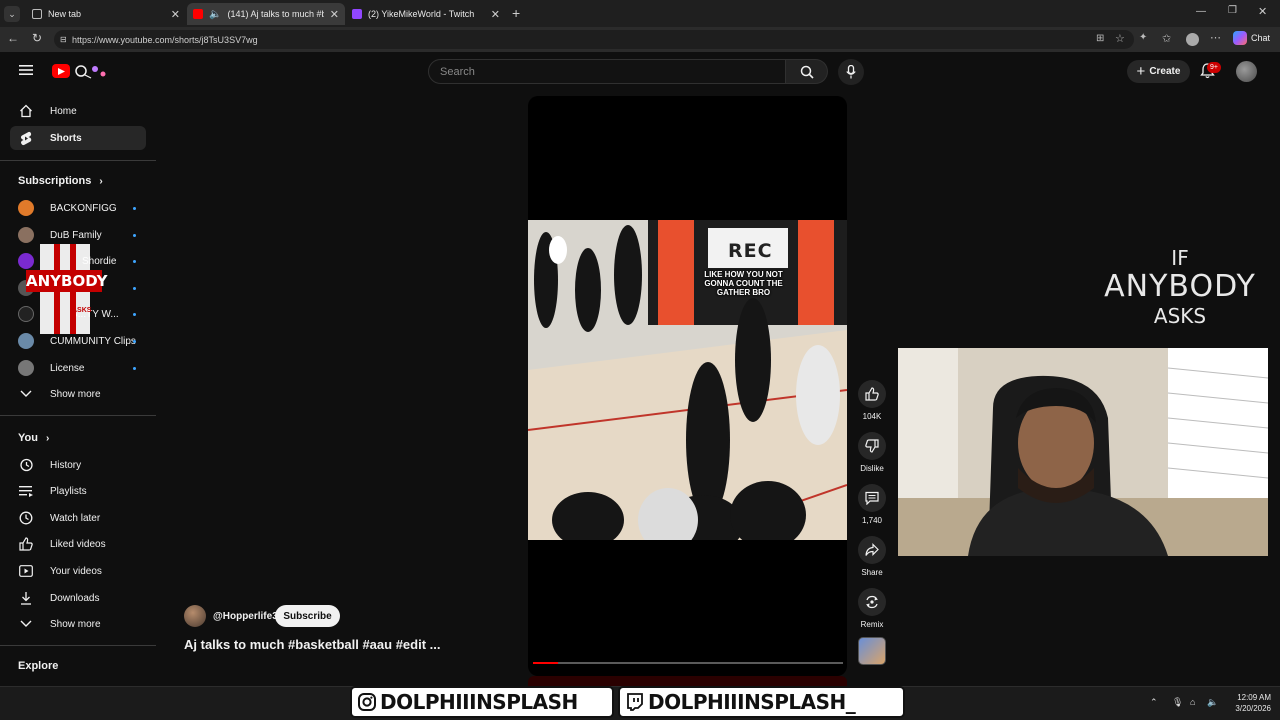 The image size is (1280, 720). What do you see at coordinates (37, 14) in the screenshot?
I see `new-tab-icon` at bounding box center [37, 14].